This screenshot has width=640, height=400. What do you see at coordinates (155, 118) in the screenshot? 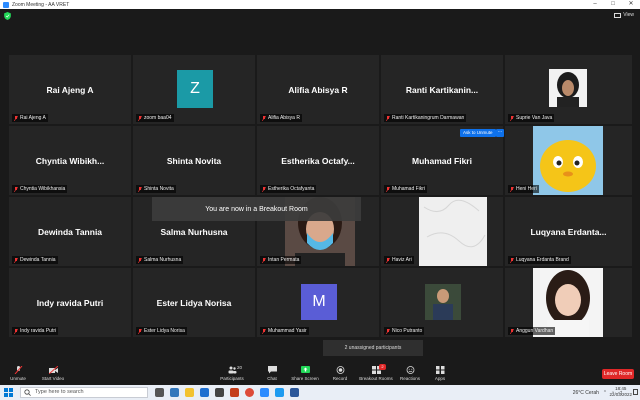
I see `participant-label: zoom baa04` at bounding box center [155, 118].